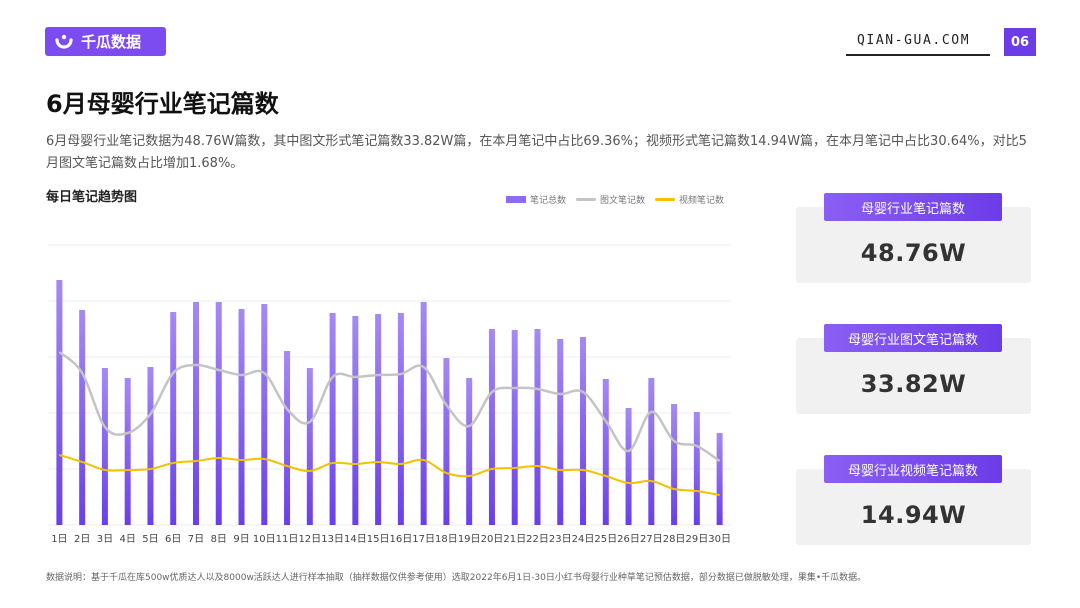 Image resolution: width=1080 pixels, height=608 pixels. I want to click on x-tick-28日: 28日, so click(674, 539).